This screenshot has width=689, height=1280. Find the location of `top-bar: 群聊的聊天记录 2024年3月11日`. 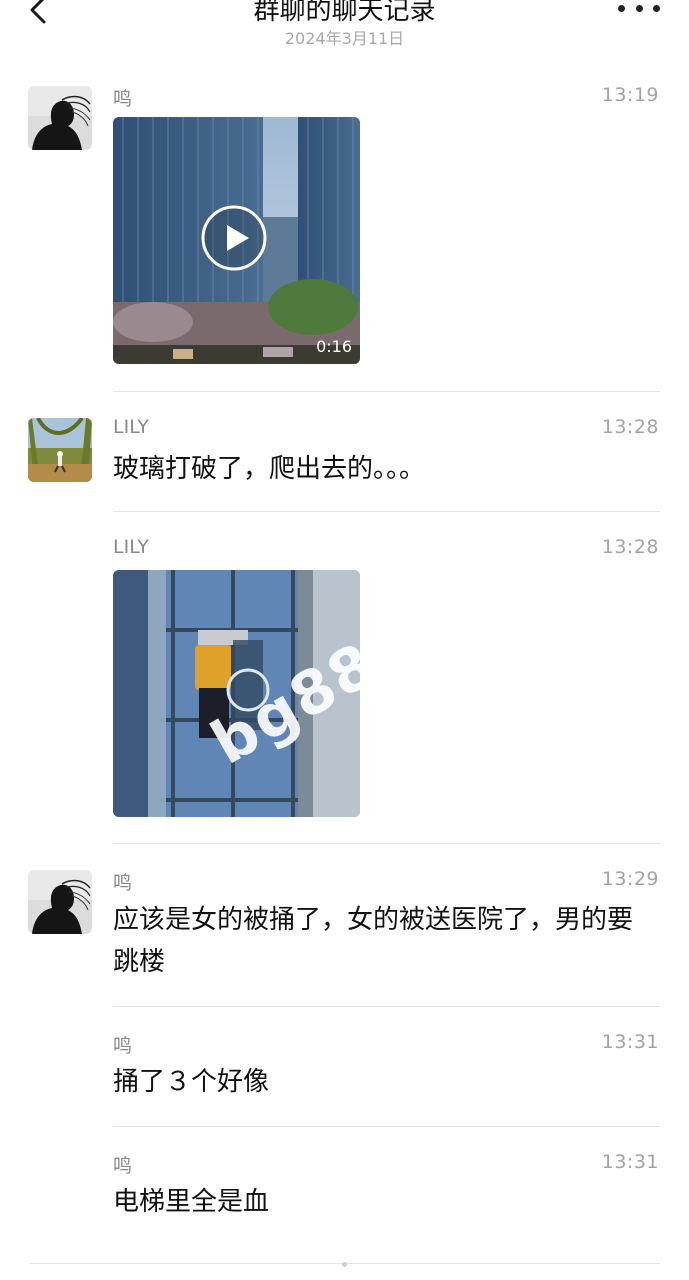

top-bar: 群聊的聊天记录 2024年3月11日 is located at coordinates (344, 30).